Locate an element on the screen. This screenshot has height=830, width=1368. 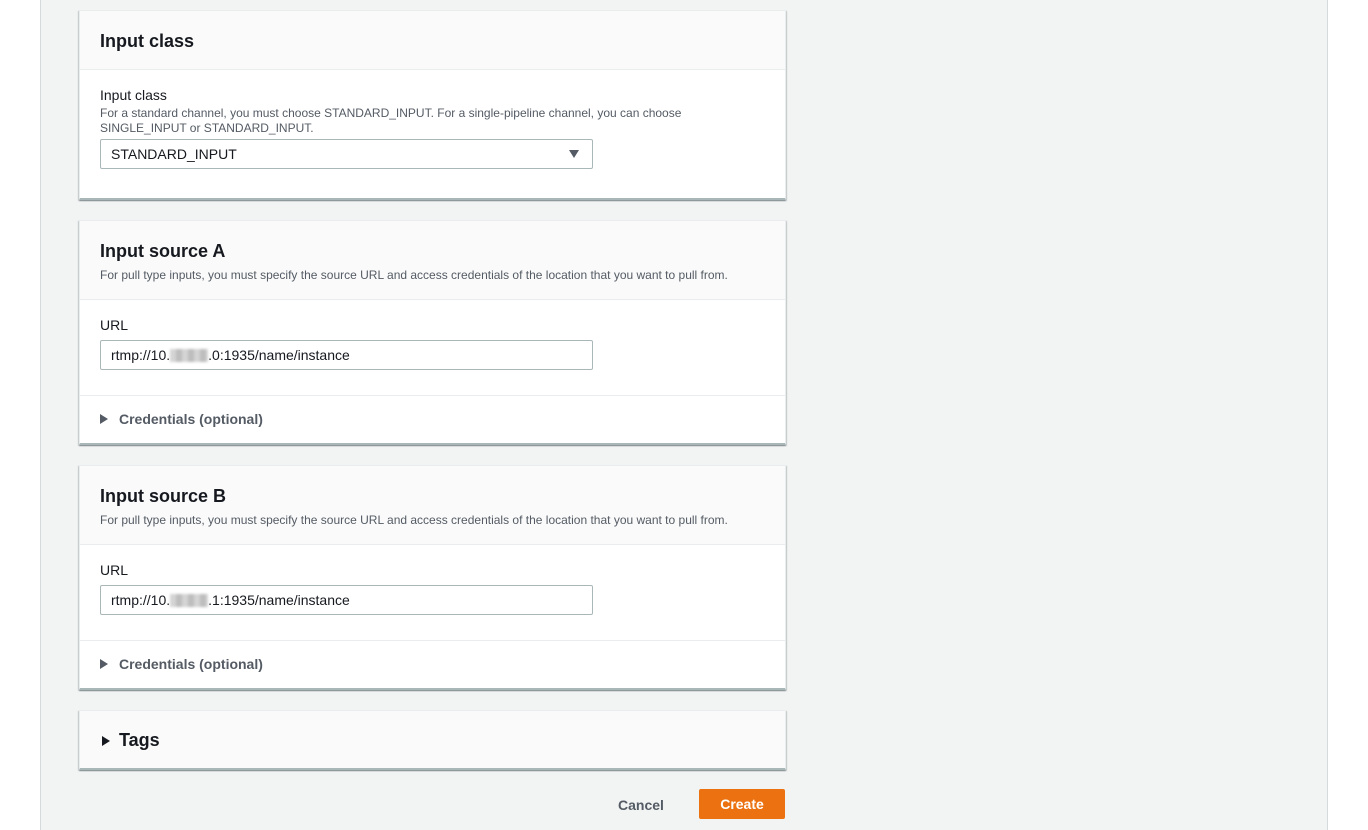
input-source-a-title: Input source A is located at coordinates (163, 251).